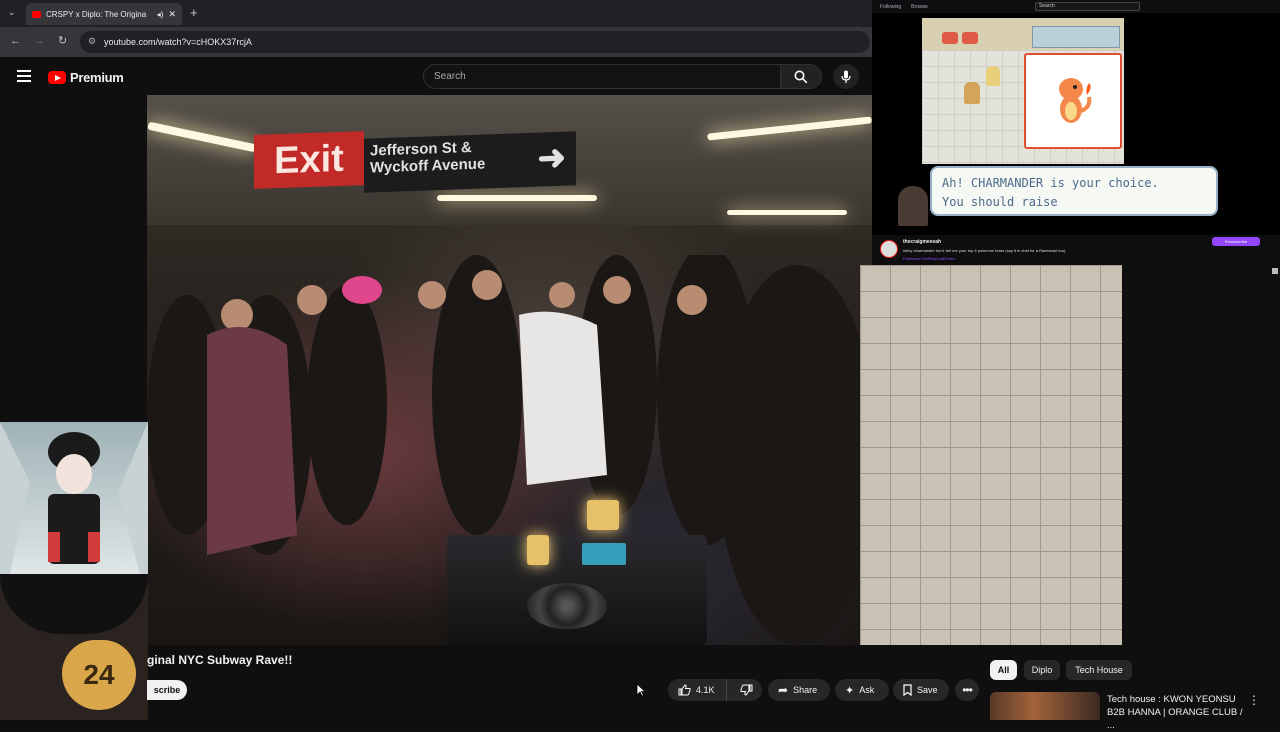 The height and width of the screenshot is (732, 1280). What do you see at coordinates (160, 14) in the screenshot?
I see `audio-icon: ◂)` at bounding box center [160, 14].